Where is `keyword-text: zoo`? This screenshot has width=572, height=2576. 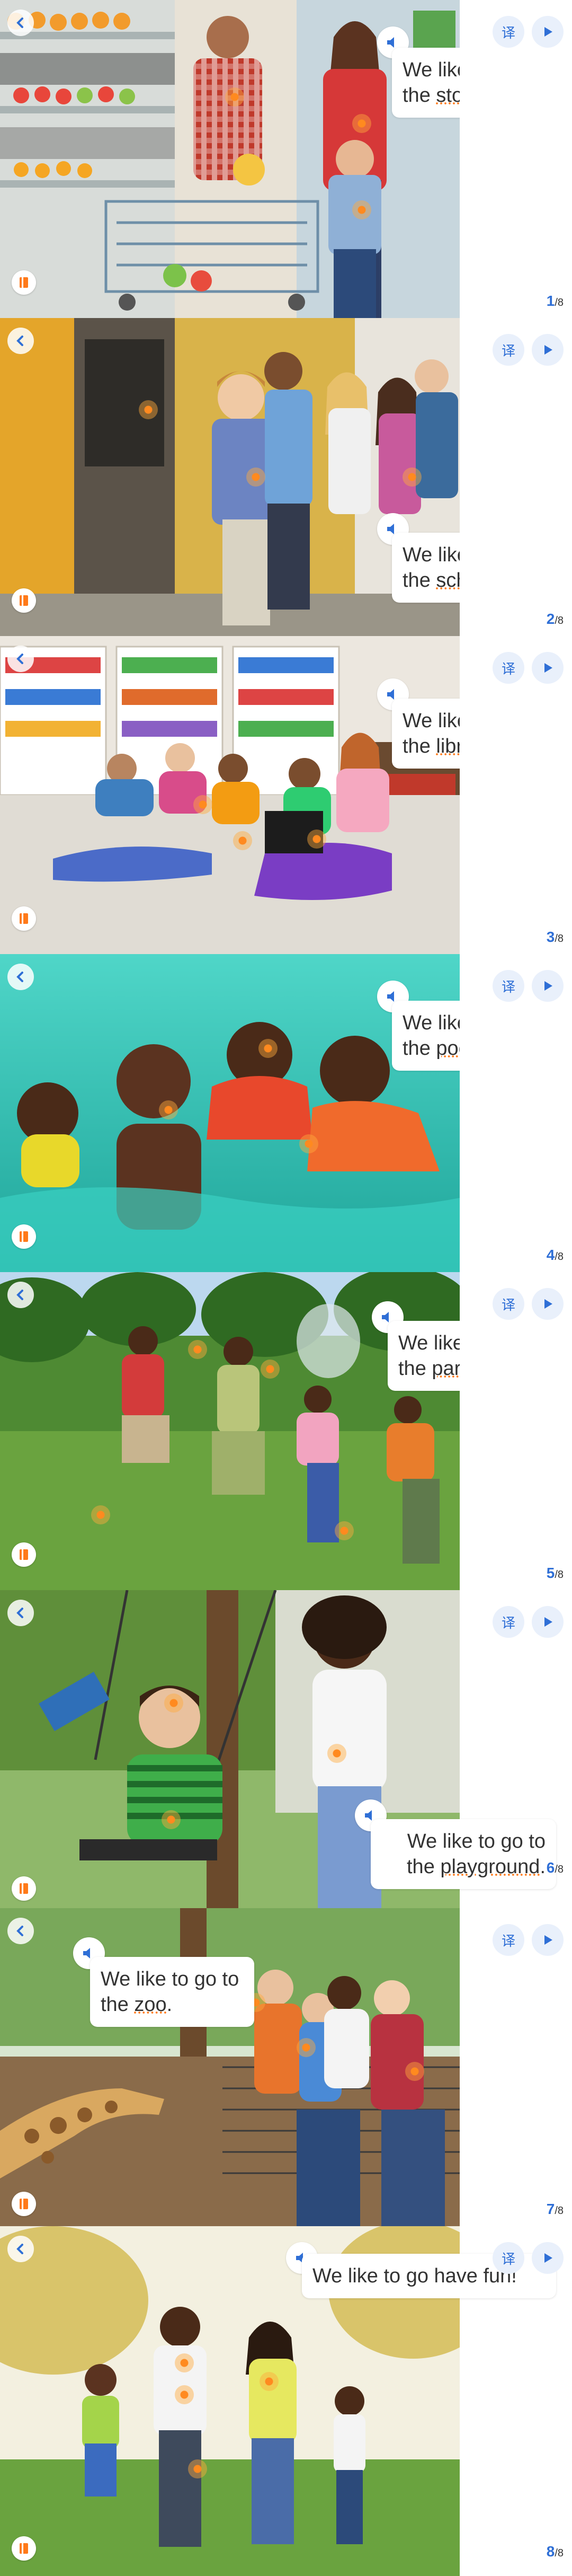
keyword-text: zoo is located at coordinates (150, 2004).